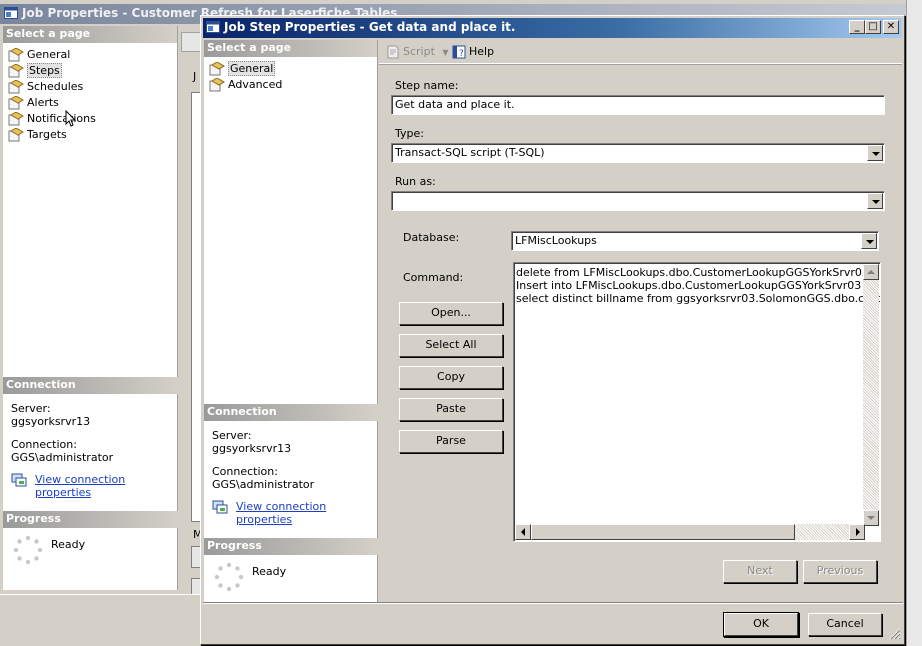  What do you see at coordinates (195, 76) in the screenshot?
I see `bg-partial-label-j: J` at bounding box center [195, 76].